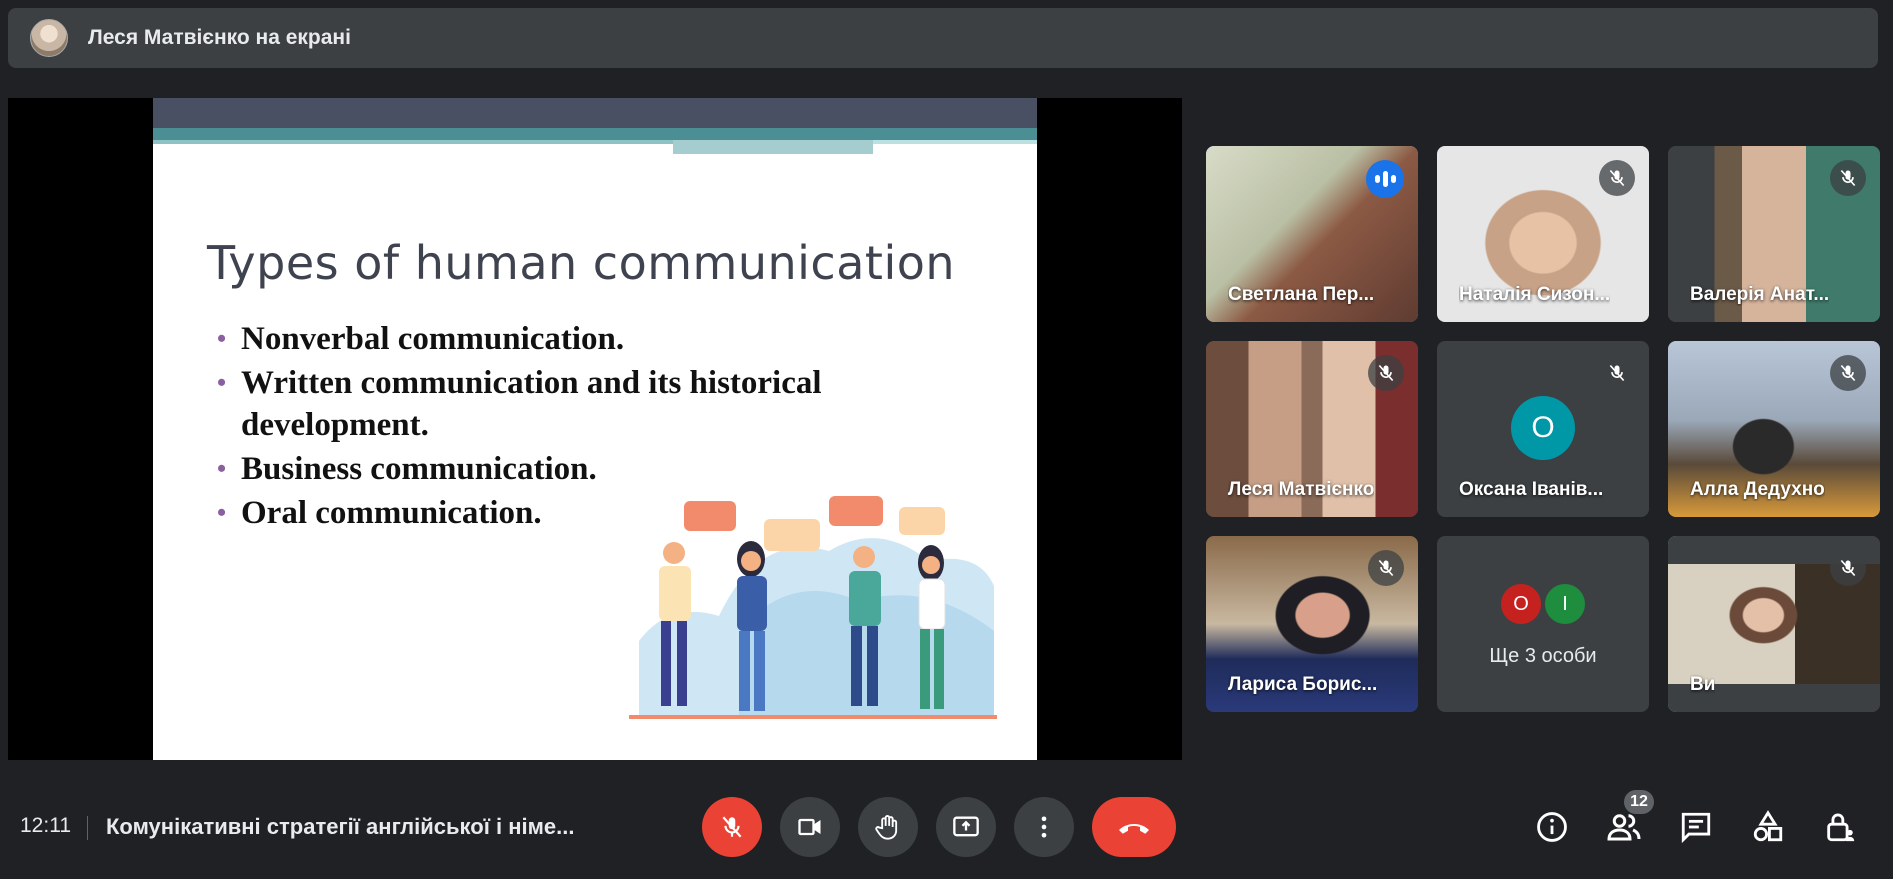 Image resolution: width=1893 pixels, height=879 pixels. Describe the element at coordinates (813, 607) in the screenshot. I see `people-talking-illustration` at that location.